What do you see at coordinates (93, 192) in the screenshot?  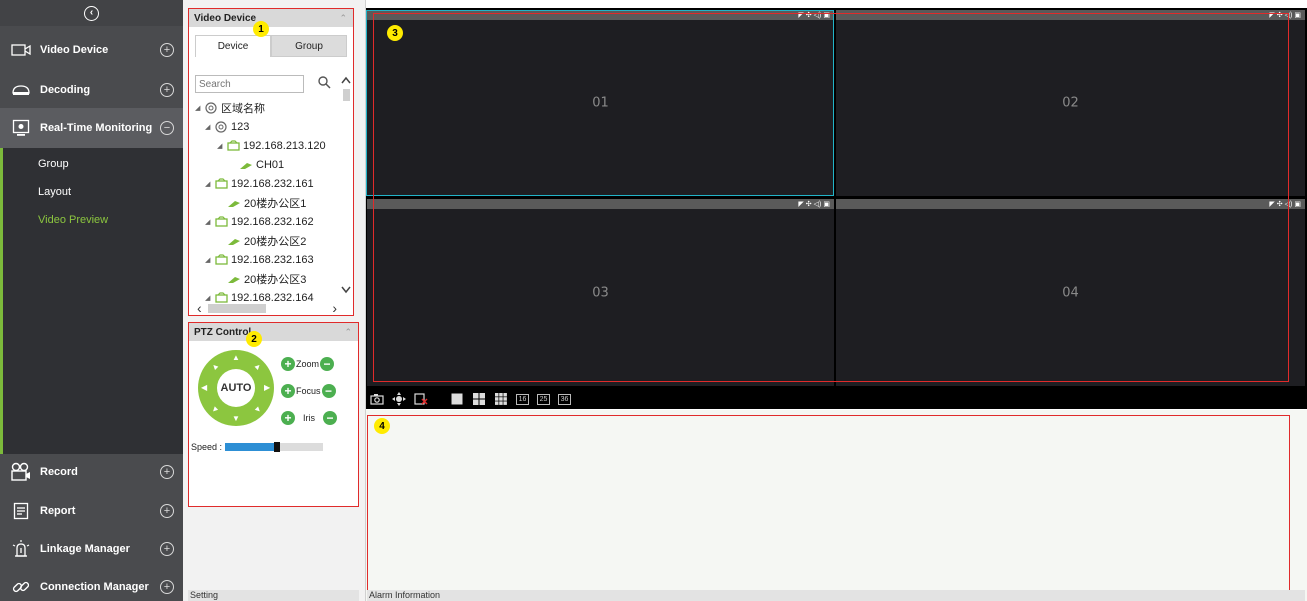 I see `sub-item-layout: Layout` at bounding box center [93, 192].